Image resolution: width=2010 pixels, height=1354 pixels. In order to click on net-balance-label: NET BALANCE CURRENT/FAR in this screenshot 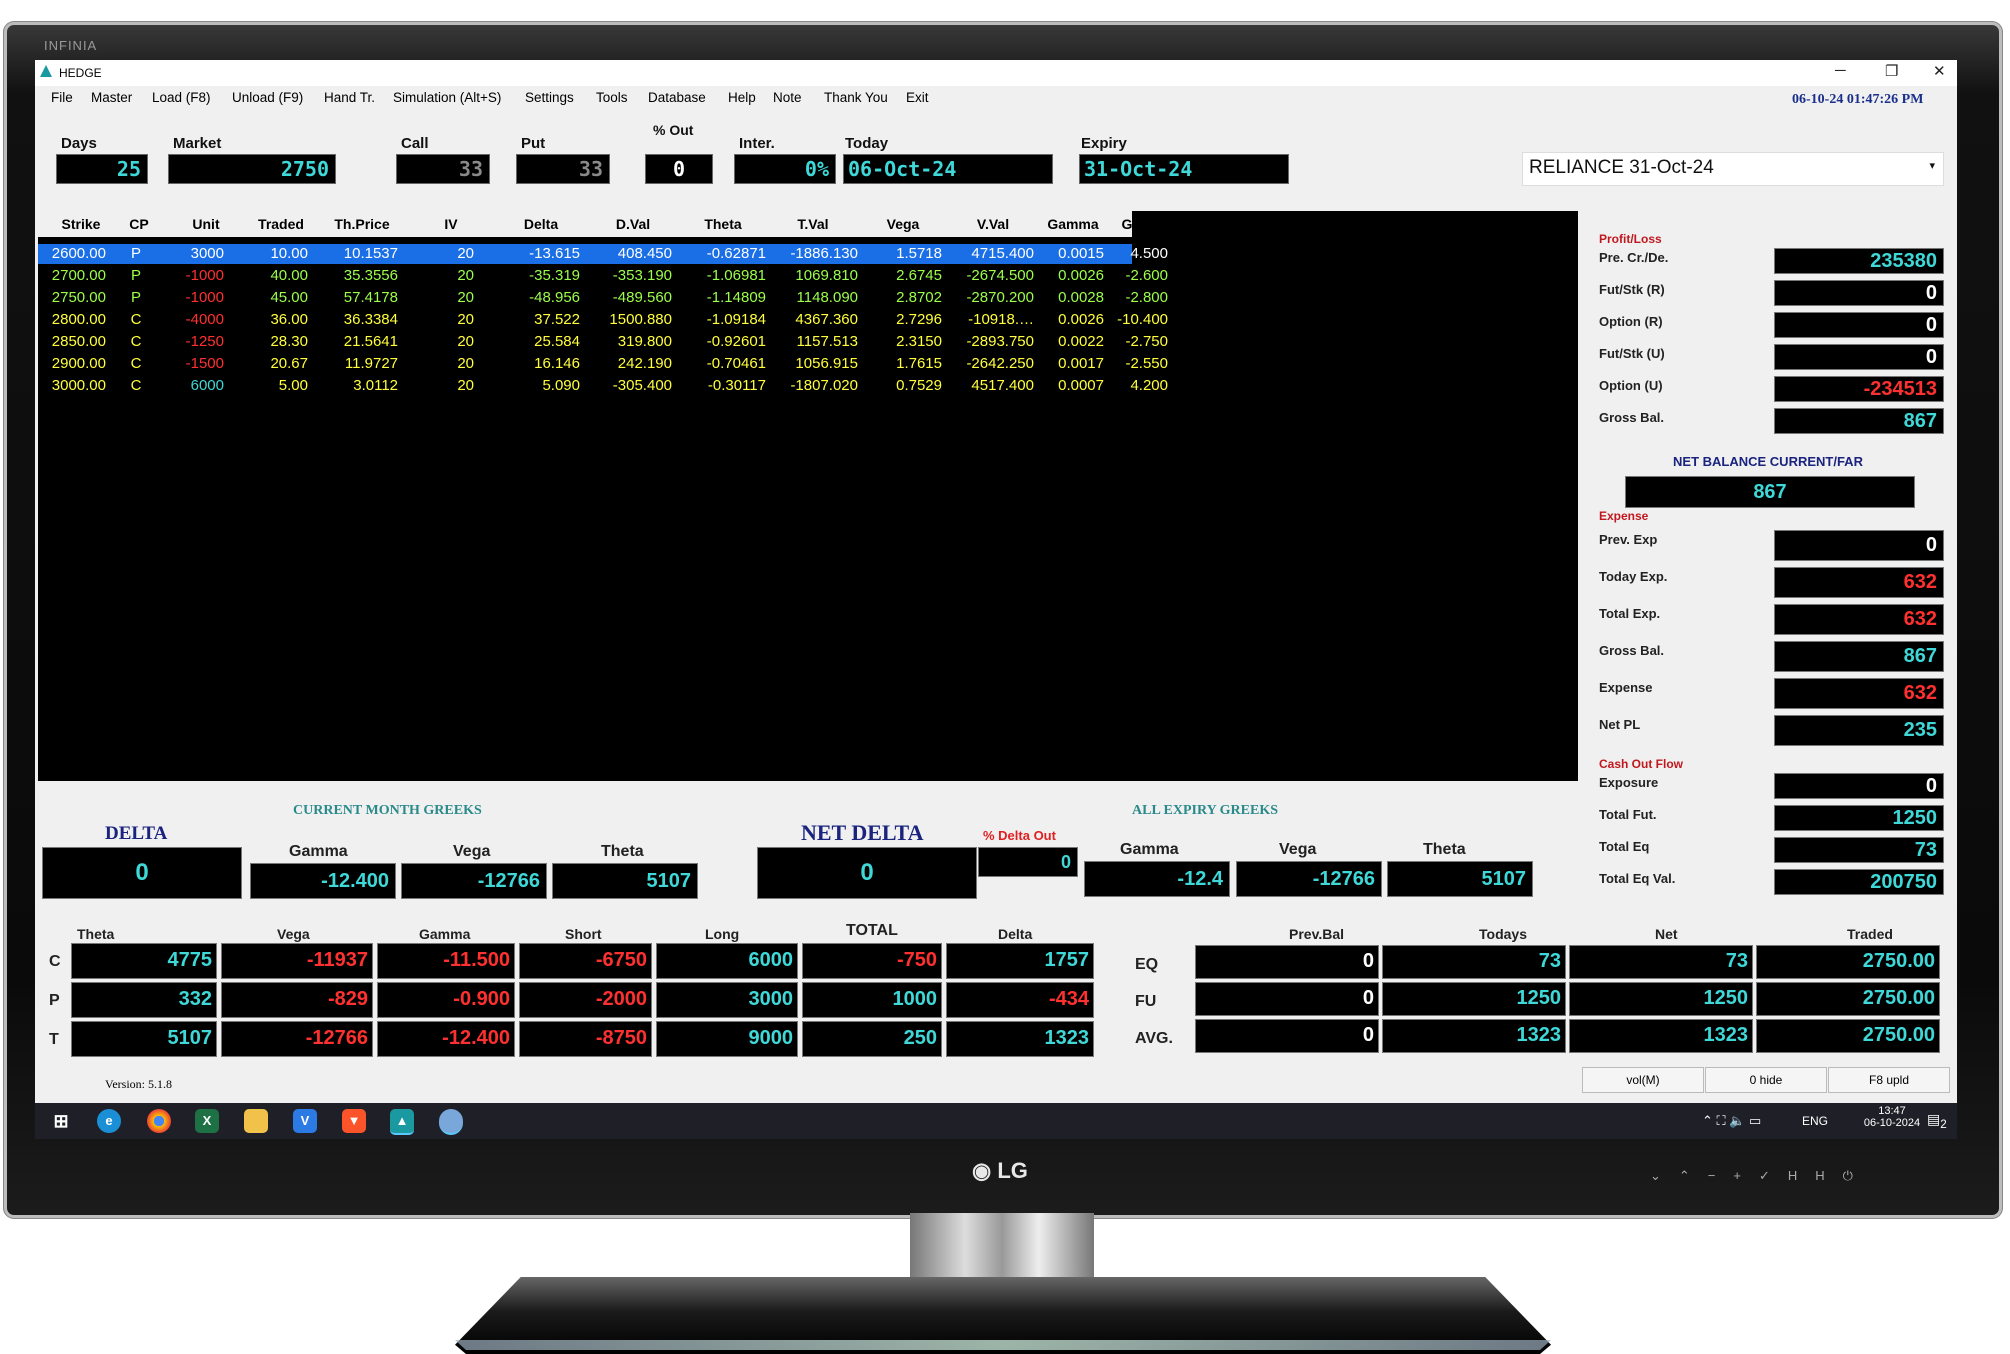, I will do `click(1768, 461)`.